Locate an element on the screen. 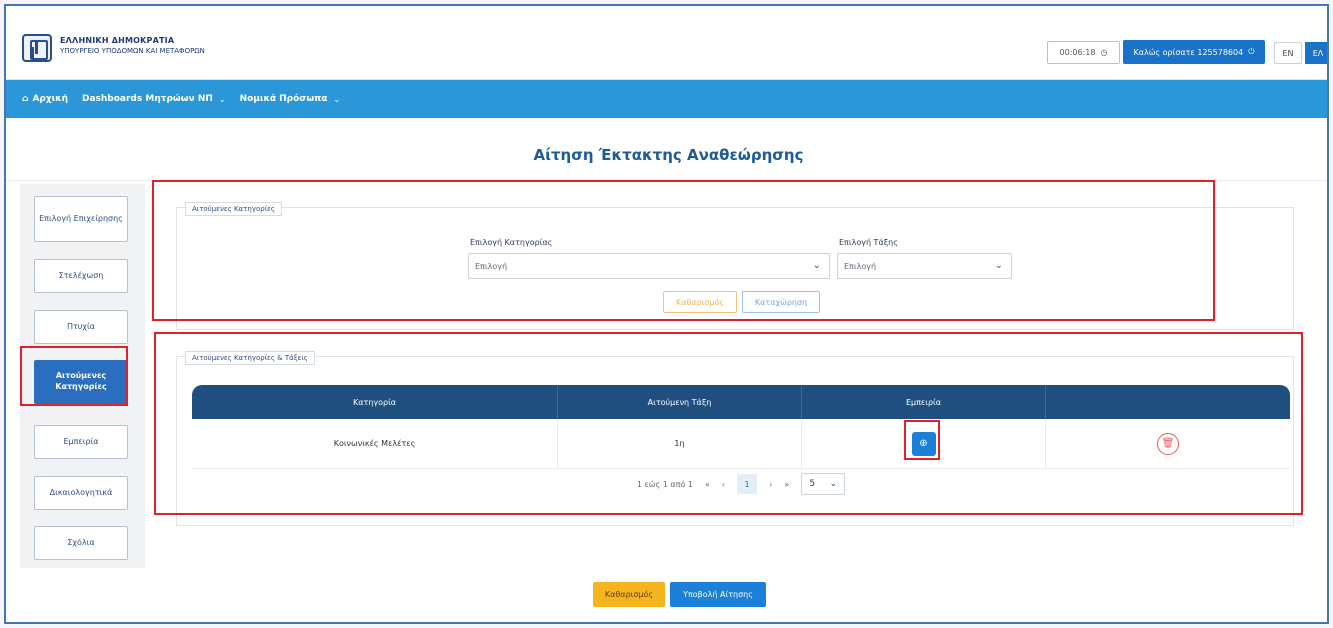 This screenshot has width=1333, height=628. nav-dashboards: Dashboards Μητρώων ΝΠ ⌄ is located at coordinates (154, 99).